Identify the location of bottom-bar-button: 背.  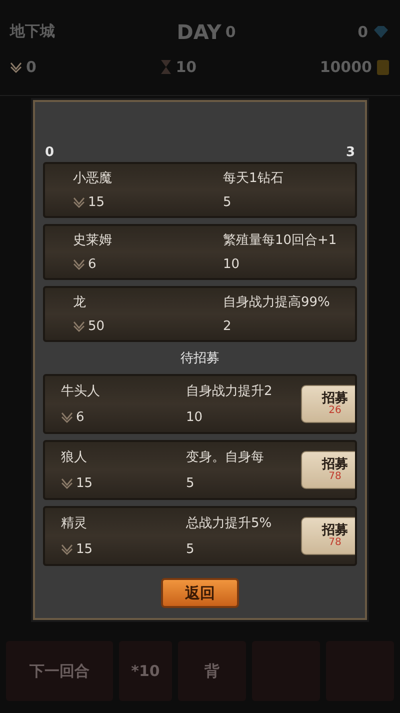
(212, 671).